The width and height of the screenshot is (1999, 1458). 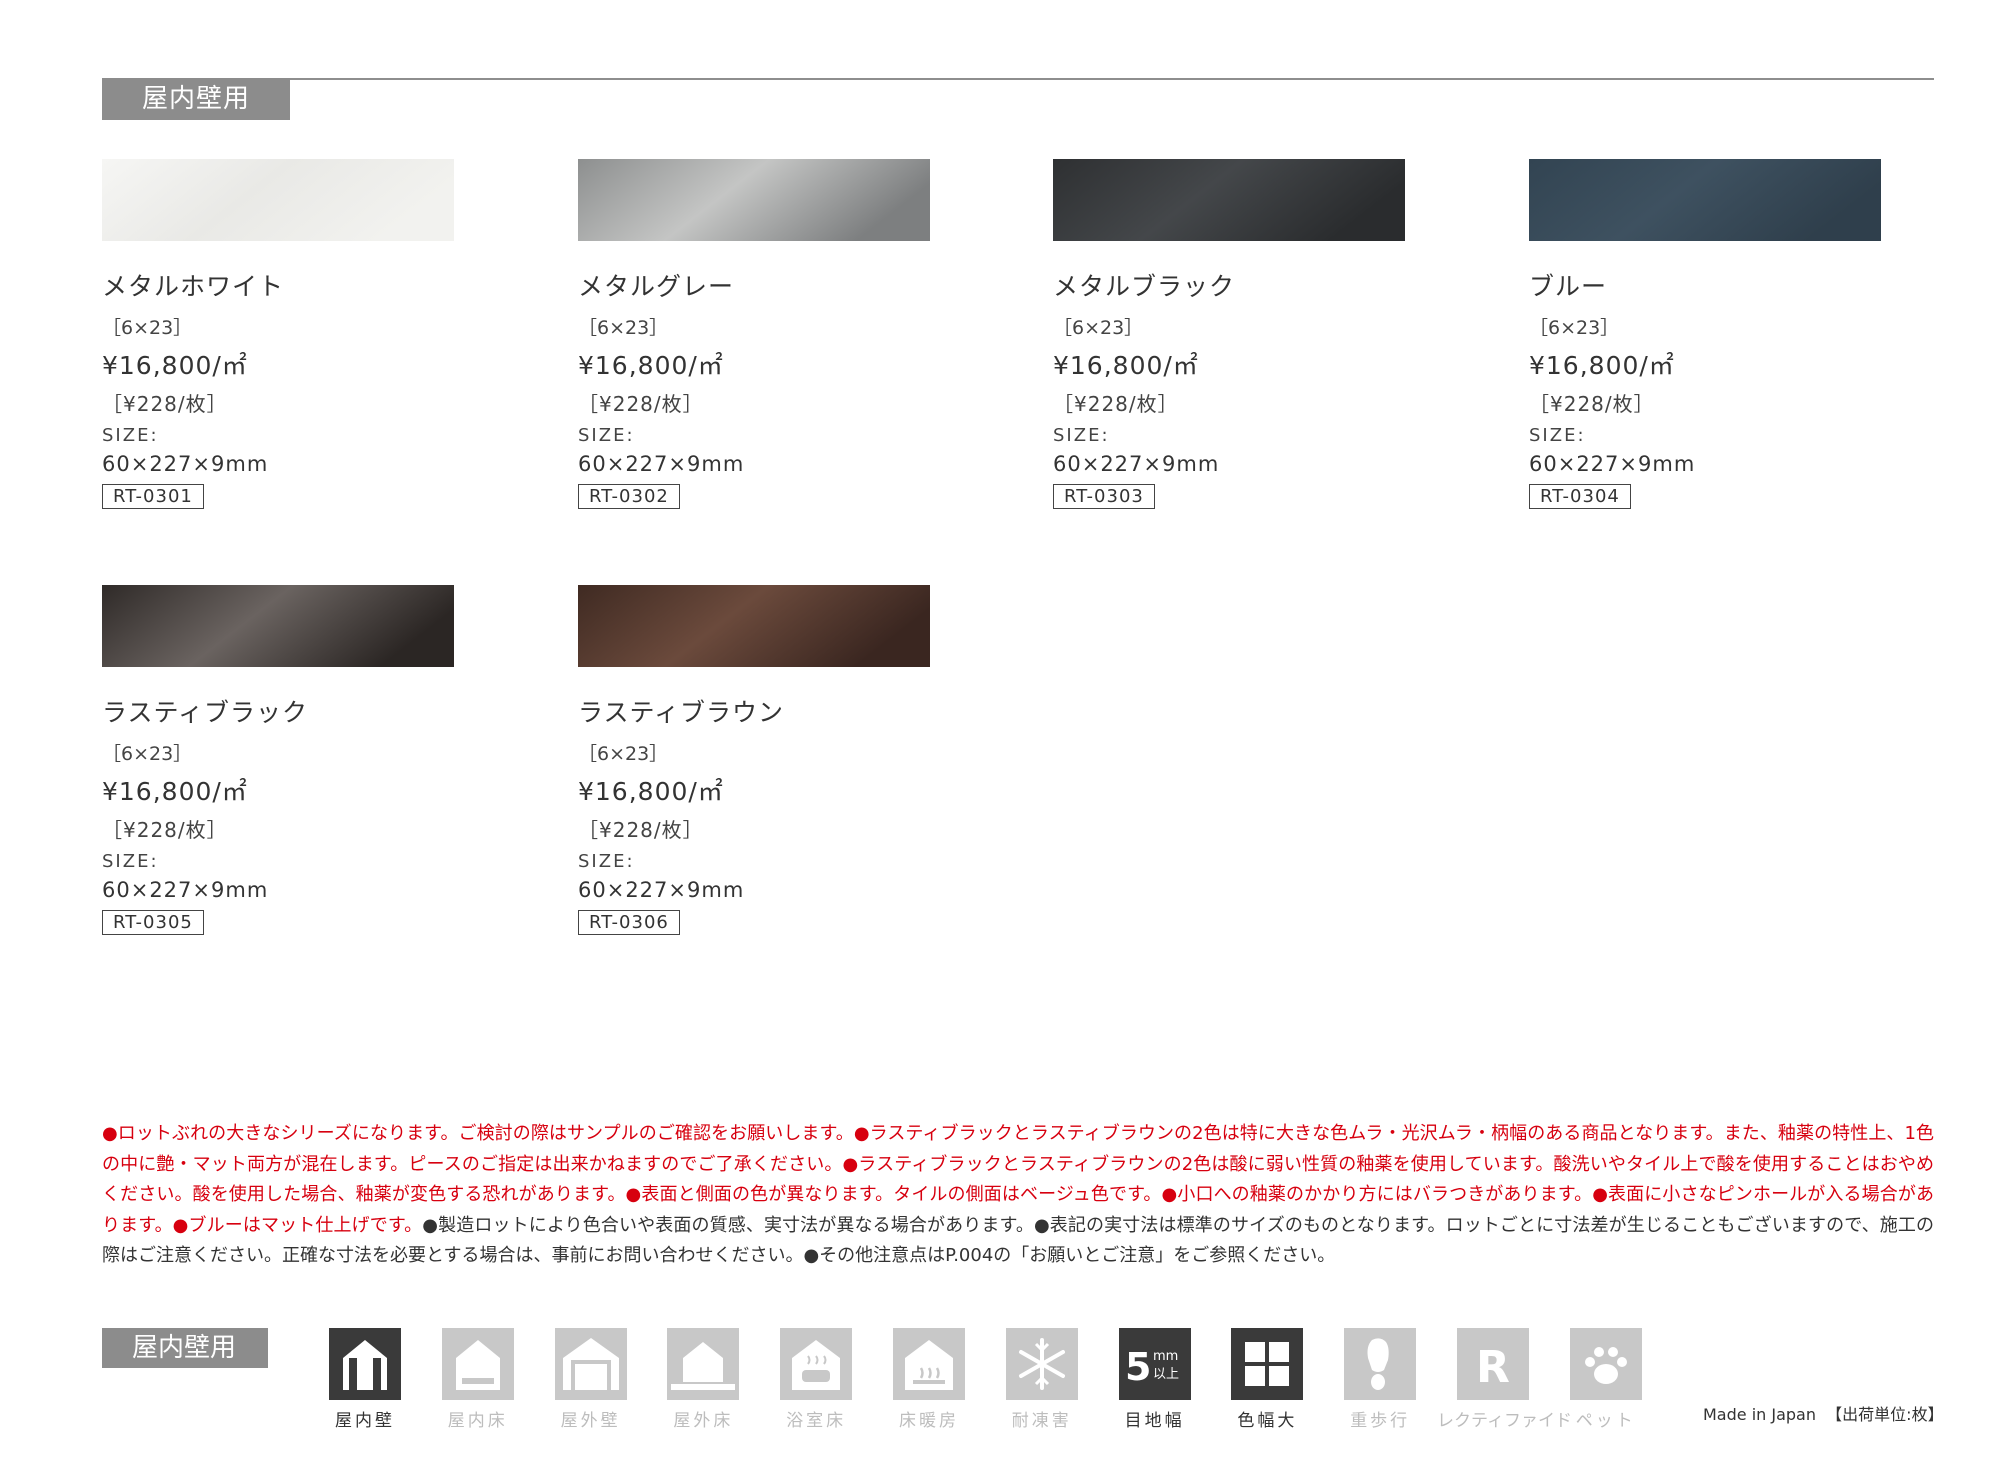 I want to click on svg-text: mm, so click(x=1165, y=1356).